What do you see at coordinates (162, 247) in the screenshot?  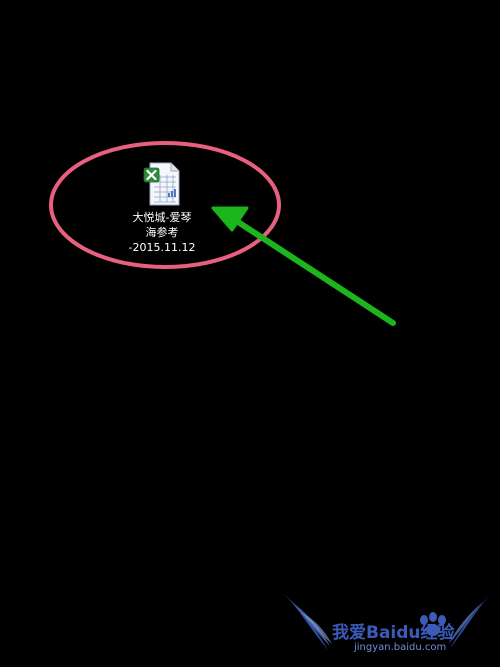 I see `file-name-line-3: -2015.11.12` at bounding box center [162, 247].